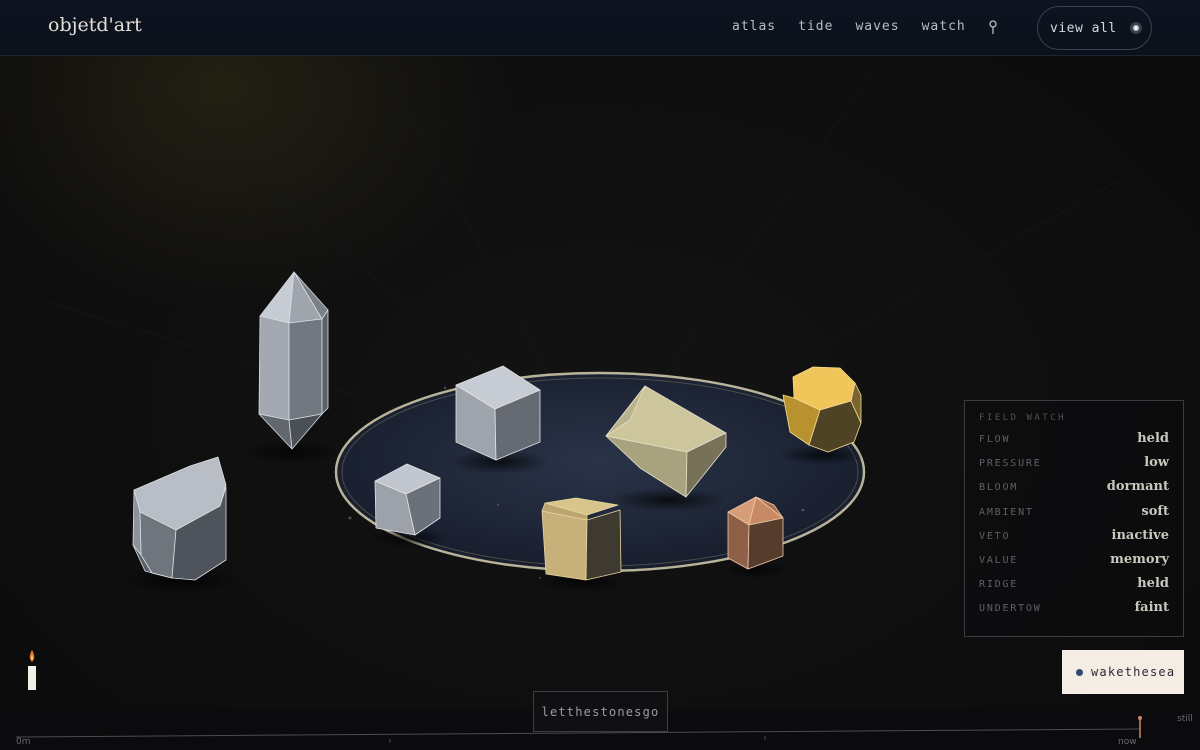 The height and width of the screenshot is (750, 1200). Describe the element at coordinates (754, 26) in the screenshot. I see `nav-item-atlas: atlas` at that location.